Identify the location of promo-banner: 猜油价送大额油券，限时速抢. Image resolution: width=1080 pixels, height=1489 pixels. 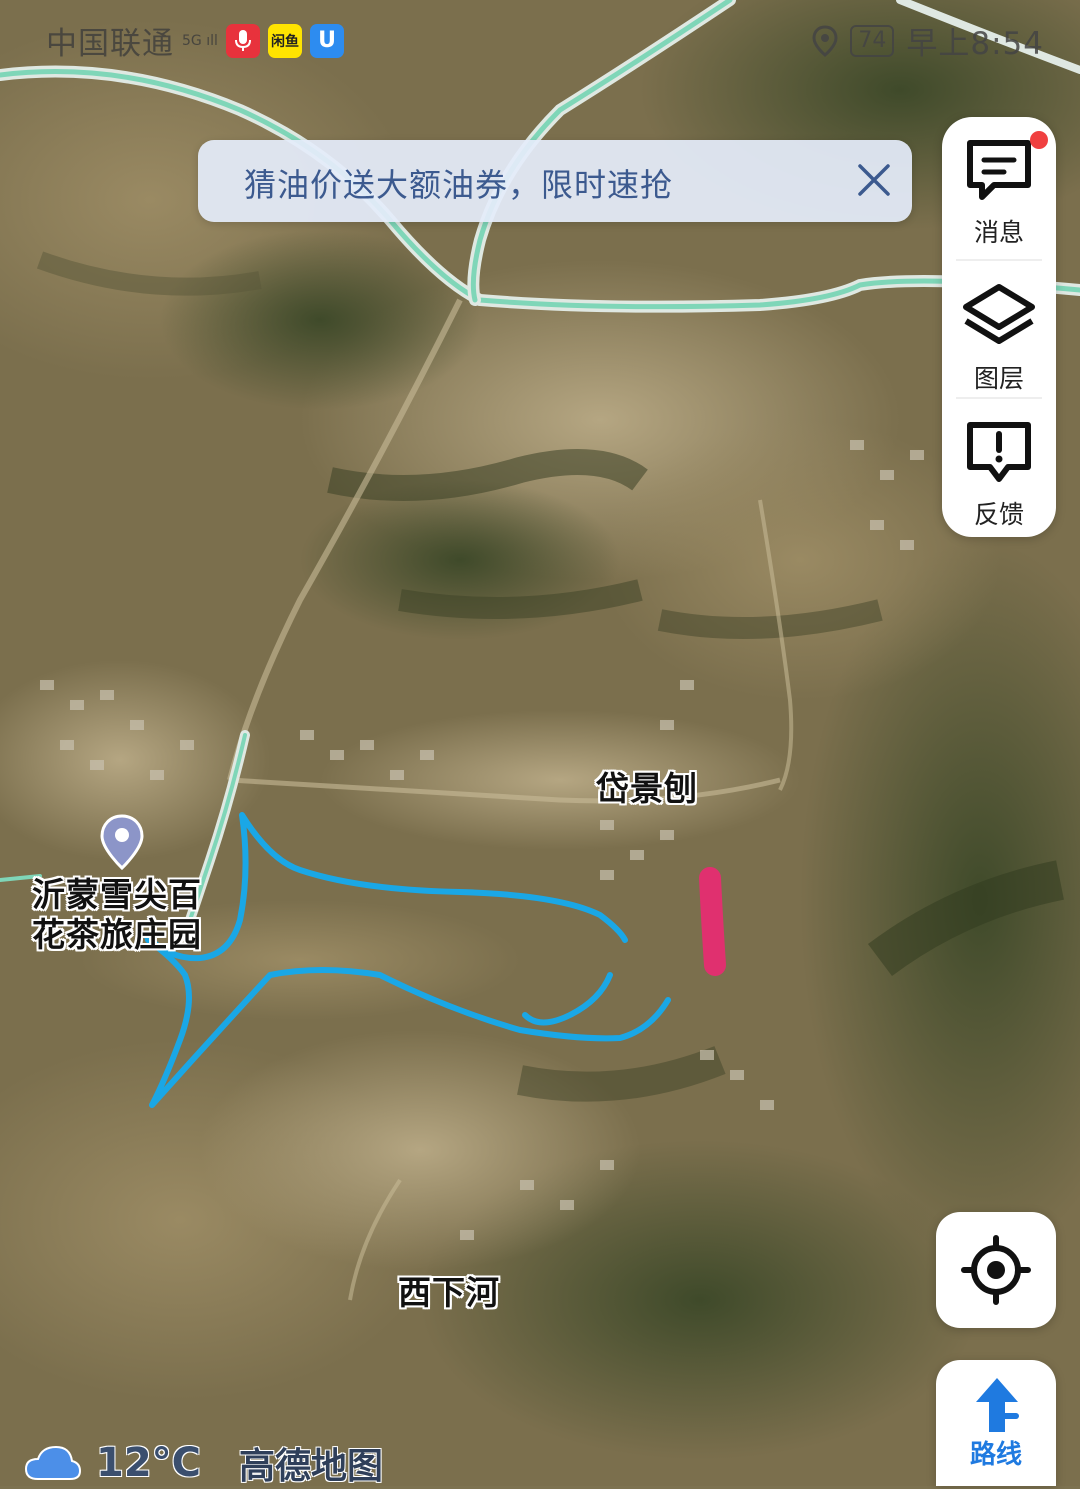
(555, 181).